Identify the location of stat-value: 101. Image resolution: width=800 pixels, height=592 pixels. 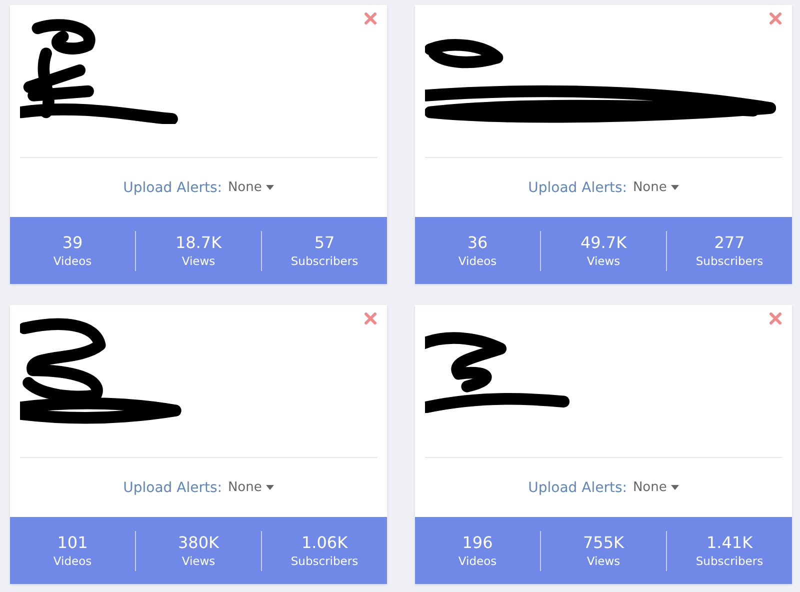
(72, 542).